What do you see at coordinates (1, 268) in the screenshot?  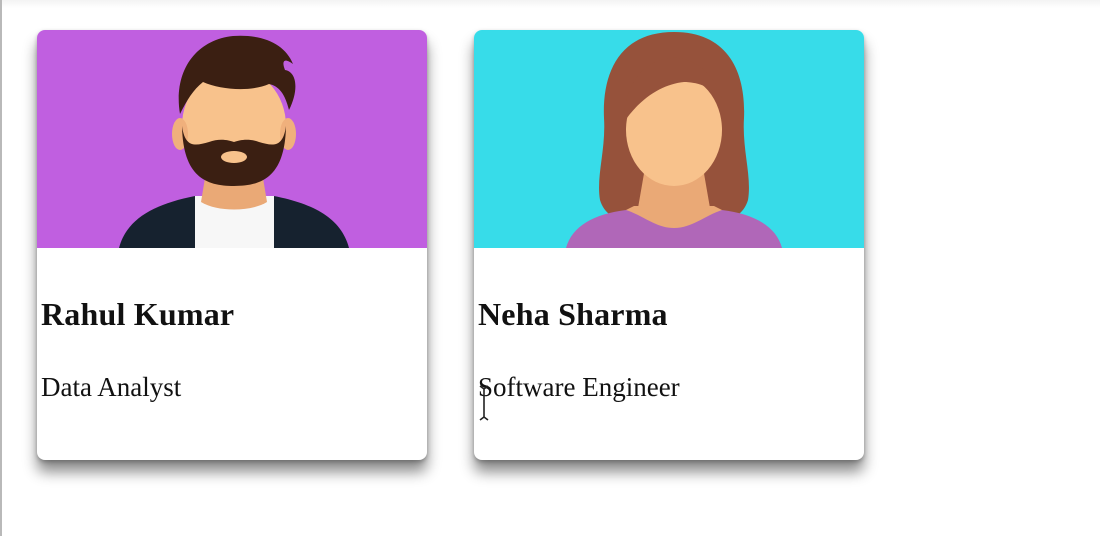 I see `left-border` at bounding box center [1, 268].